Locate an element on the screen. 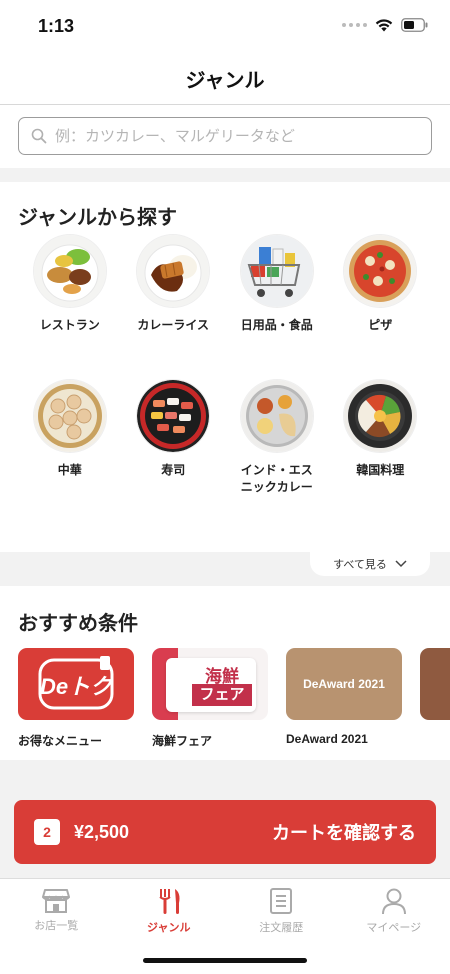 The height and width of the screenshot is (974, 450). bibimbap-bowl-icon is located at coordinates (380, 416).